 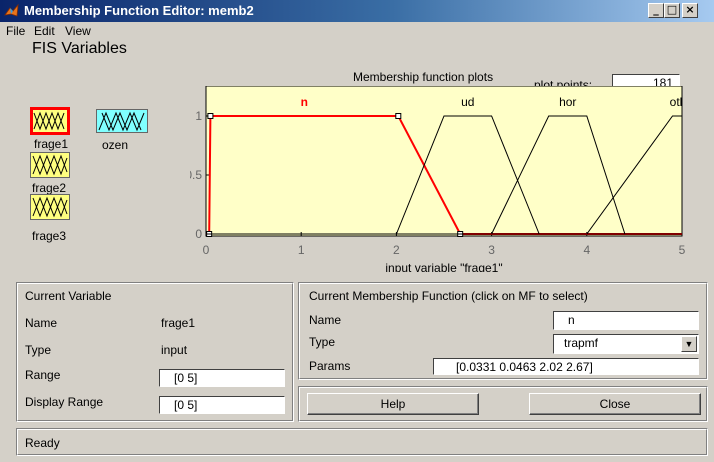 What do you see at coordinates (362, 442) in the screenshot?
I see `status-bar: Ready` at bounding box center [362, 442].